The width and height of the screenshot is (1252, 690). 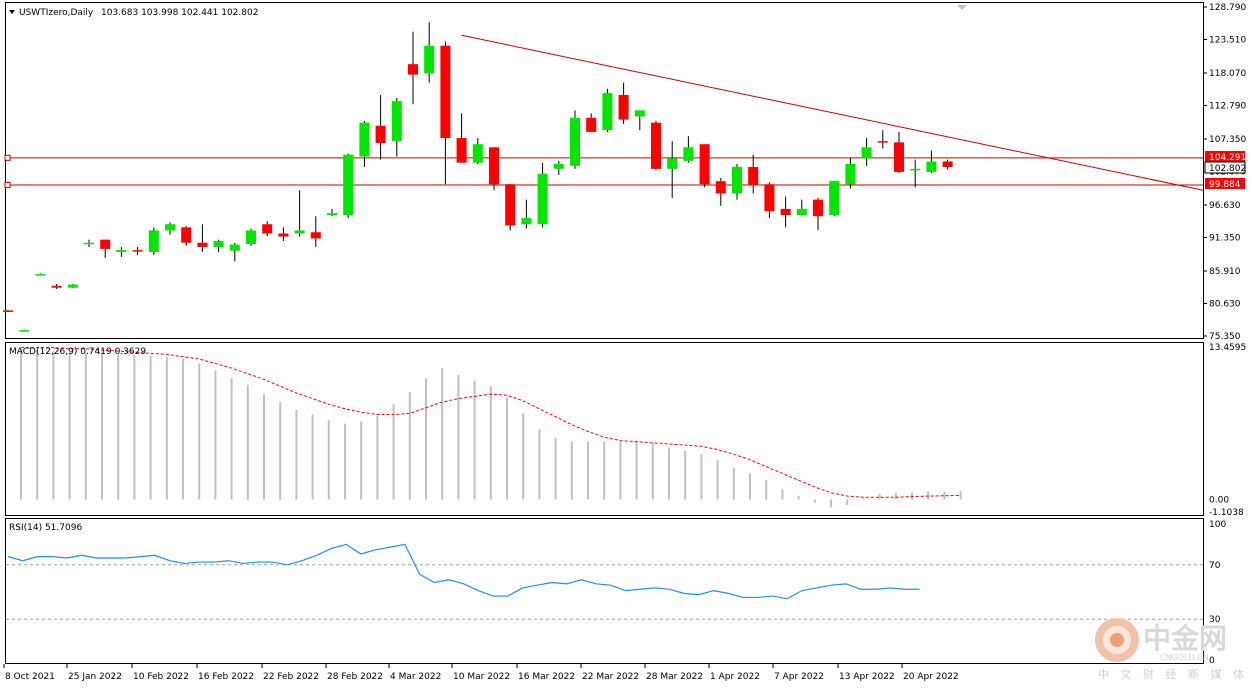 I want to click on date-tick-label: 20 Apr 2022, so click(x=931, y=677).